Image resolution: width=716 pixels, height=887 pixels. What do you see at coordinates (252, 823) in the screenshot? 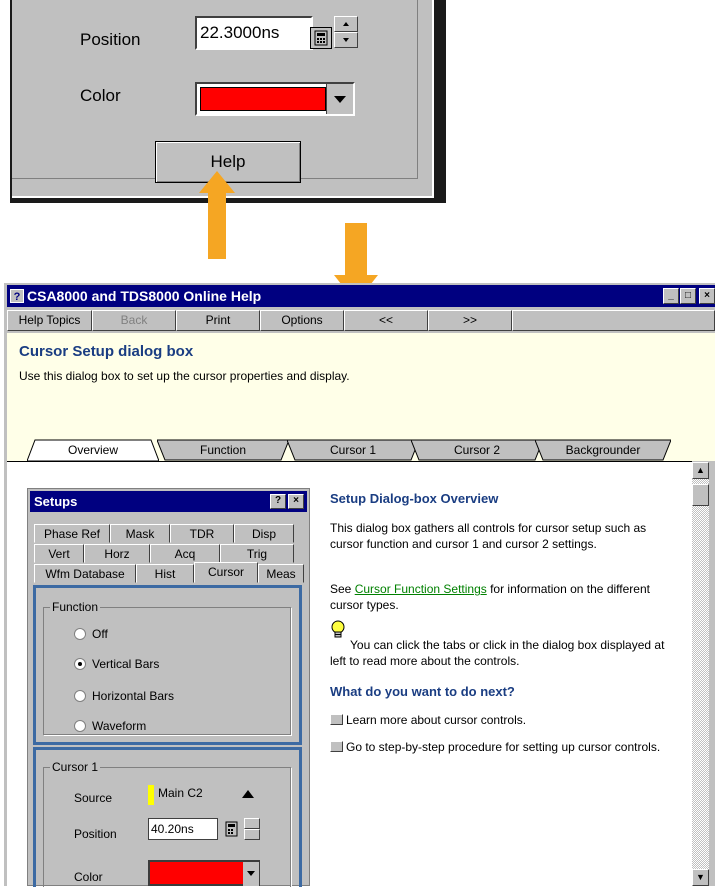
I see `cursor1-spin-up` at bounding box center [252, 823].